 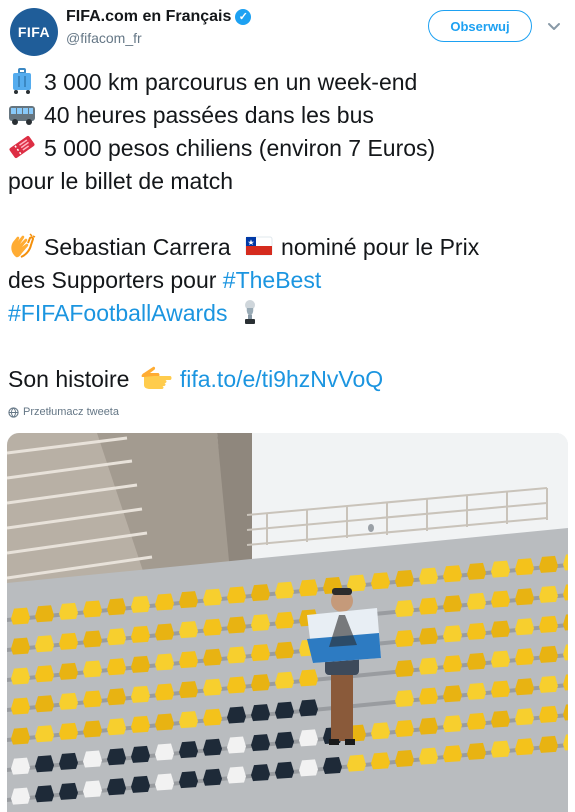 What do you see at coordinates (71, 412) in the screenshot?
I see `translate-label: Przetłumacz tweeta` at bounding box center [71, 412].